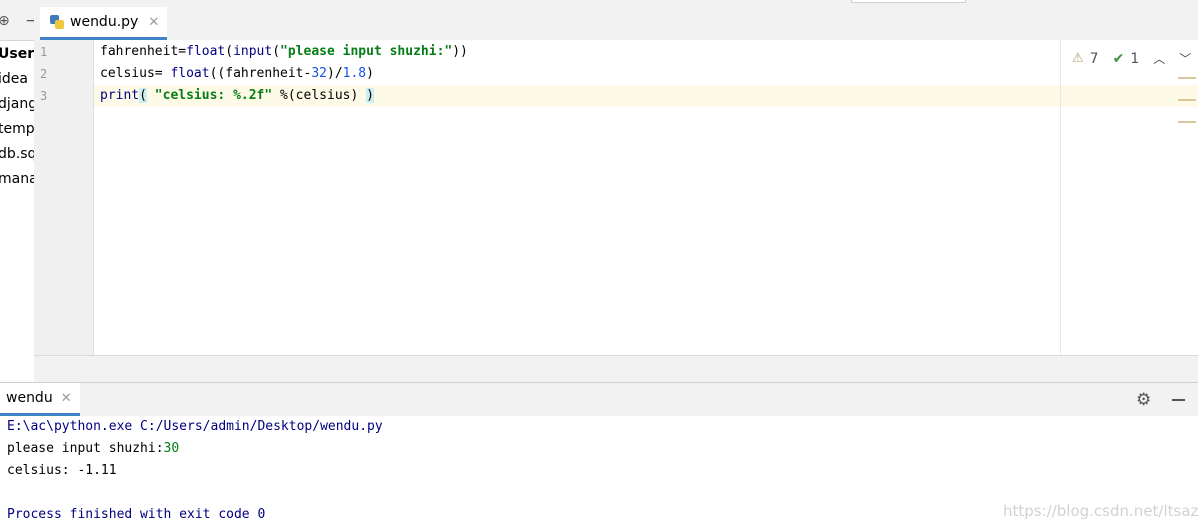  Describe the element at coordinates (5, 21) in the screenshot. I see `add-icon: ⊕` at that location.